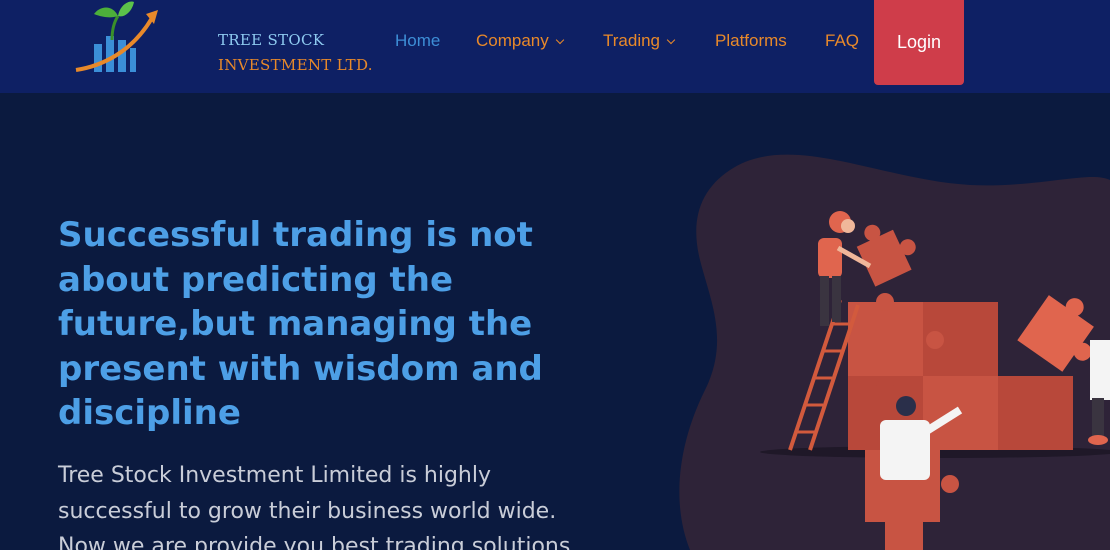 This screenshot has width=1110, height=550. I want to click on login-button: Login, so click(919, 42).